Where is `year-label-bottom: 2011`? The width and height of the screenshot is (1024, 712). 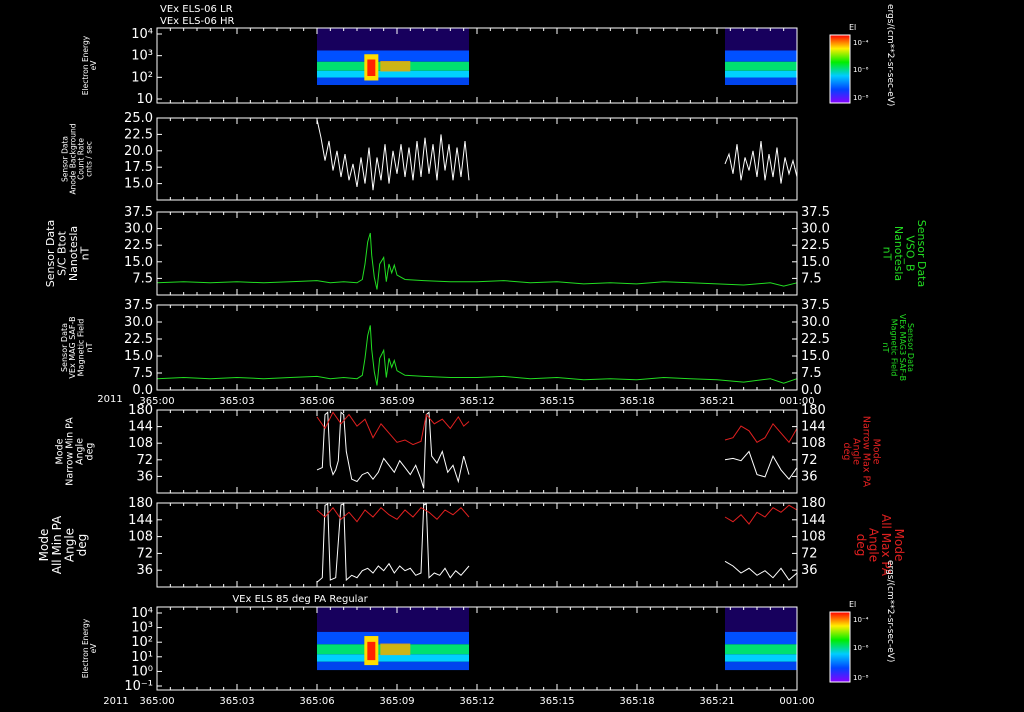 year-label-bottom: 2011 is located at coordinates (115, 701).